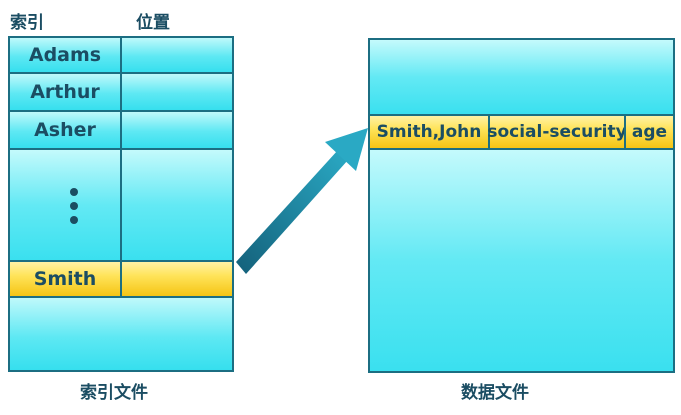  I want to click on record-field-label: Smith,John, so click(429, 132).